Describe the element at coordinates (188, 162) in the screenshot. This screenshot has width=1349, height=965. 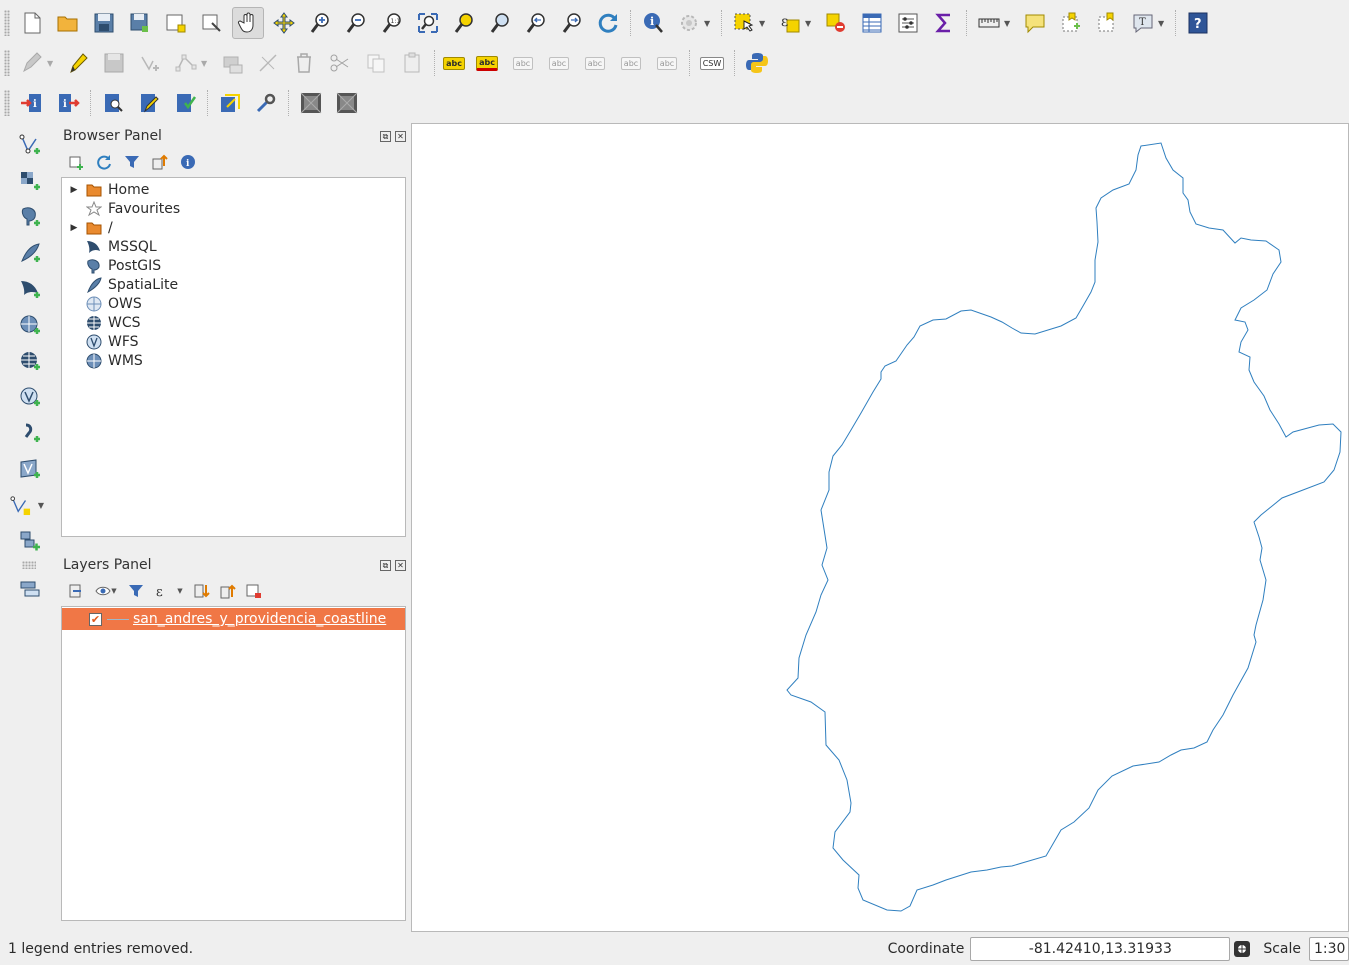
I see `browser-properties-button: i` at that location.